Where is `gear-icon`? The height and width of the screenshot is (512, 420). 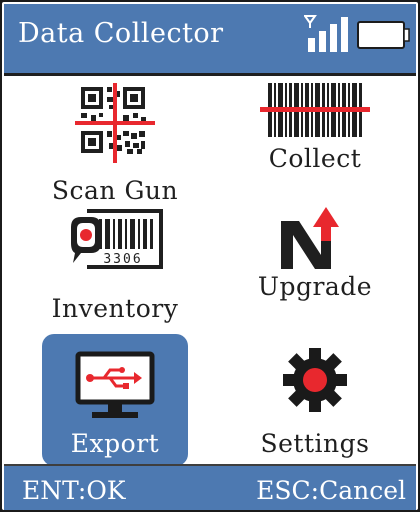
gear-icon is located at coordinates (315, 374).